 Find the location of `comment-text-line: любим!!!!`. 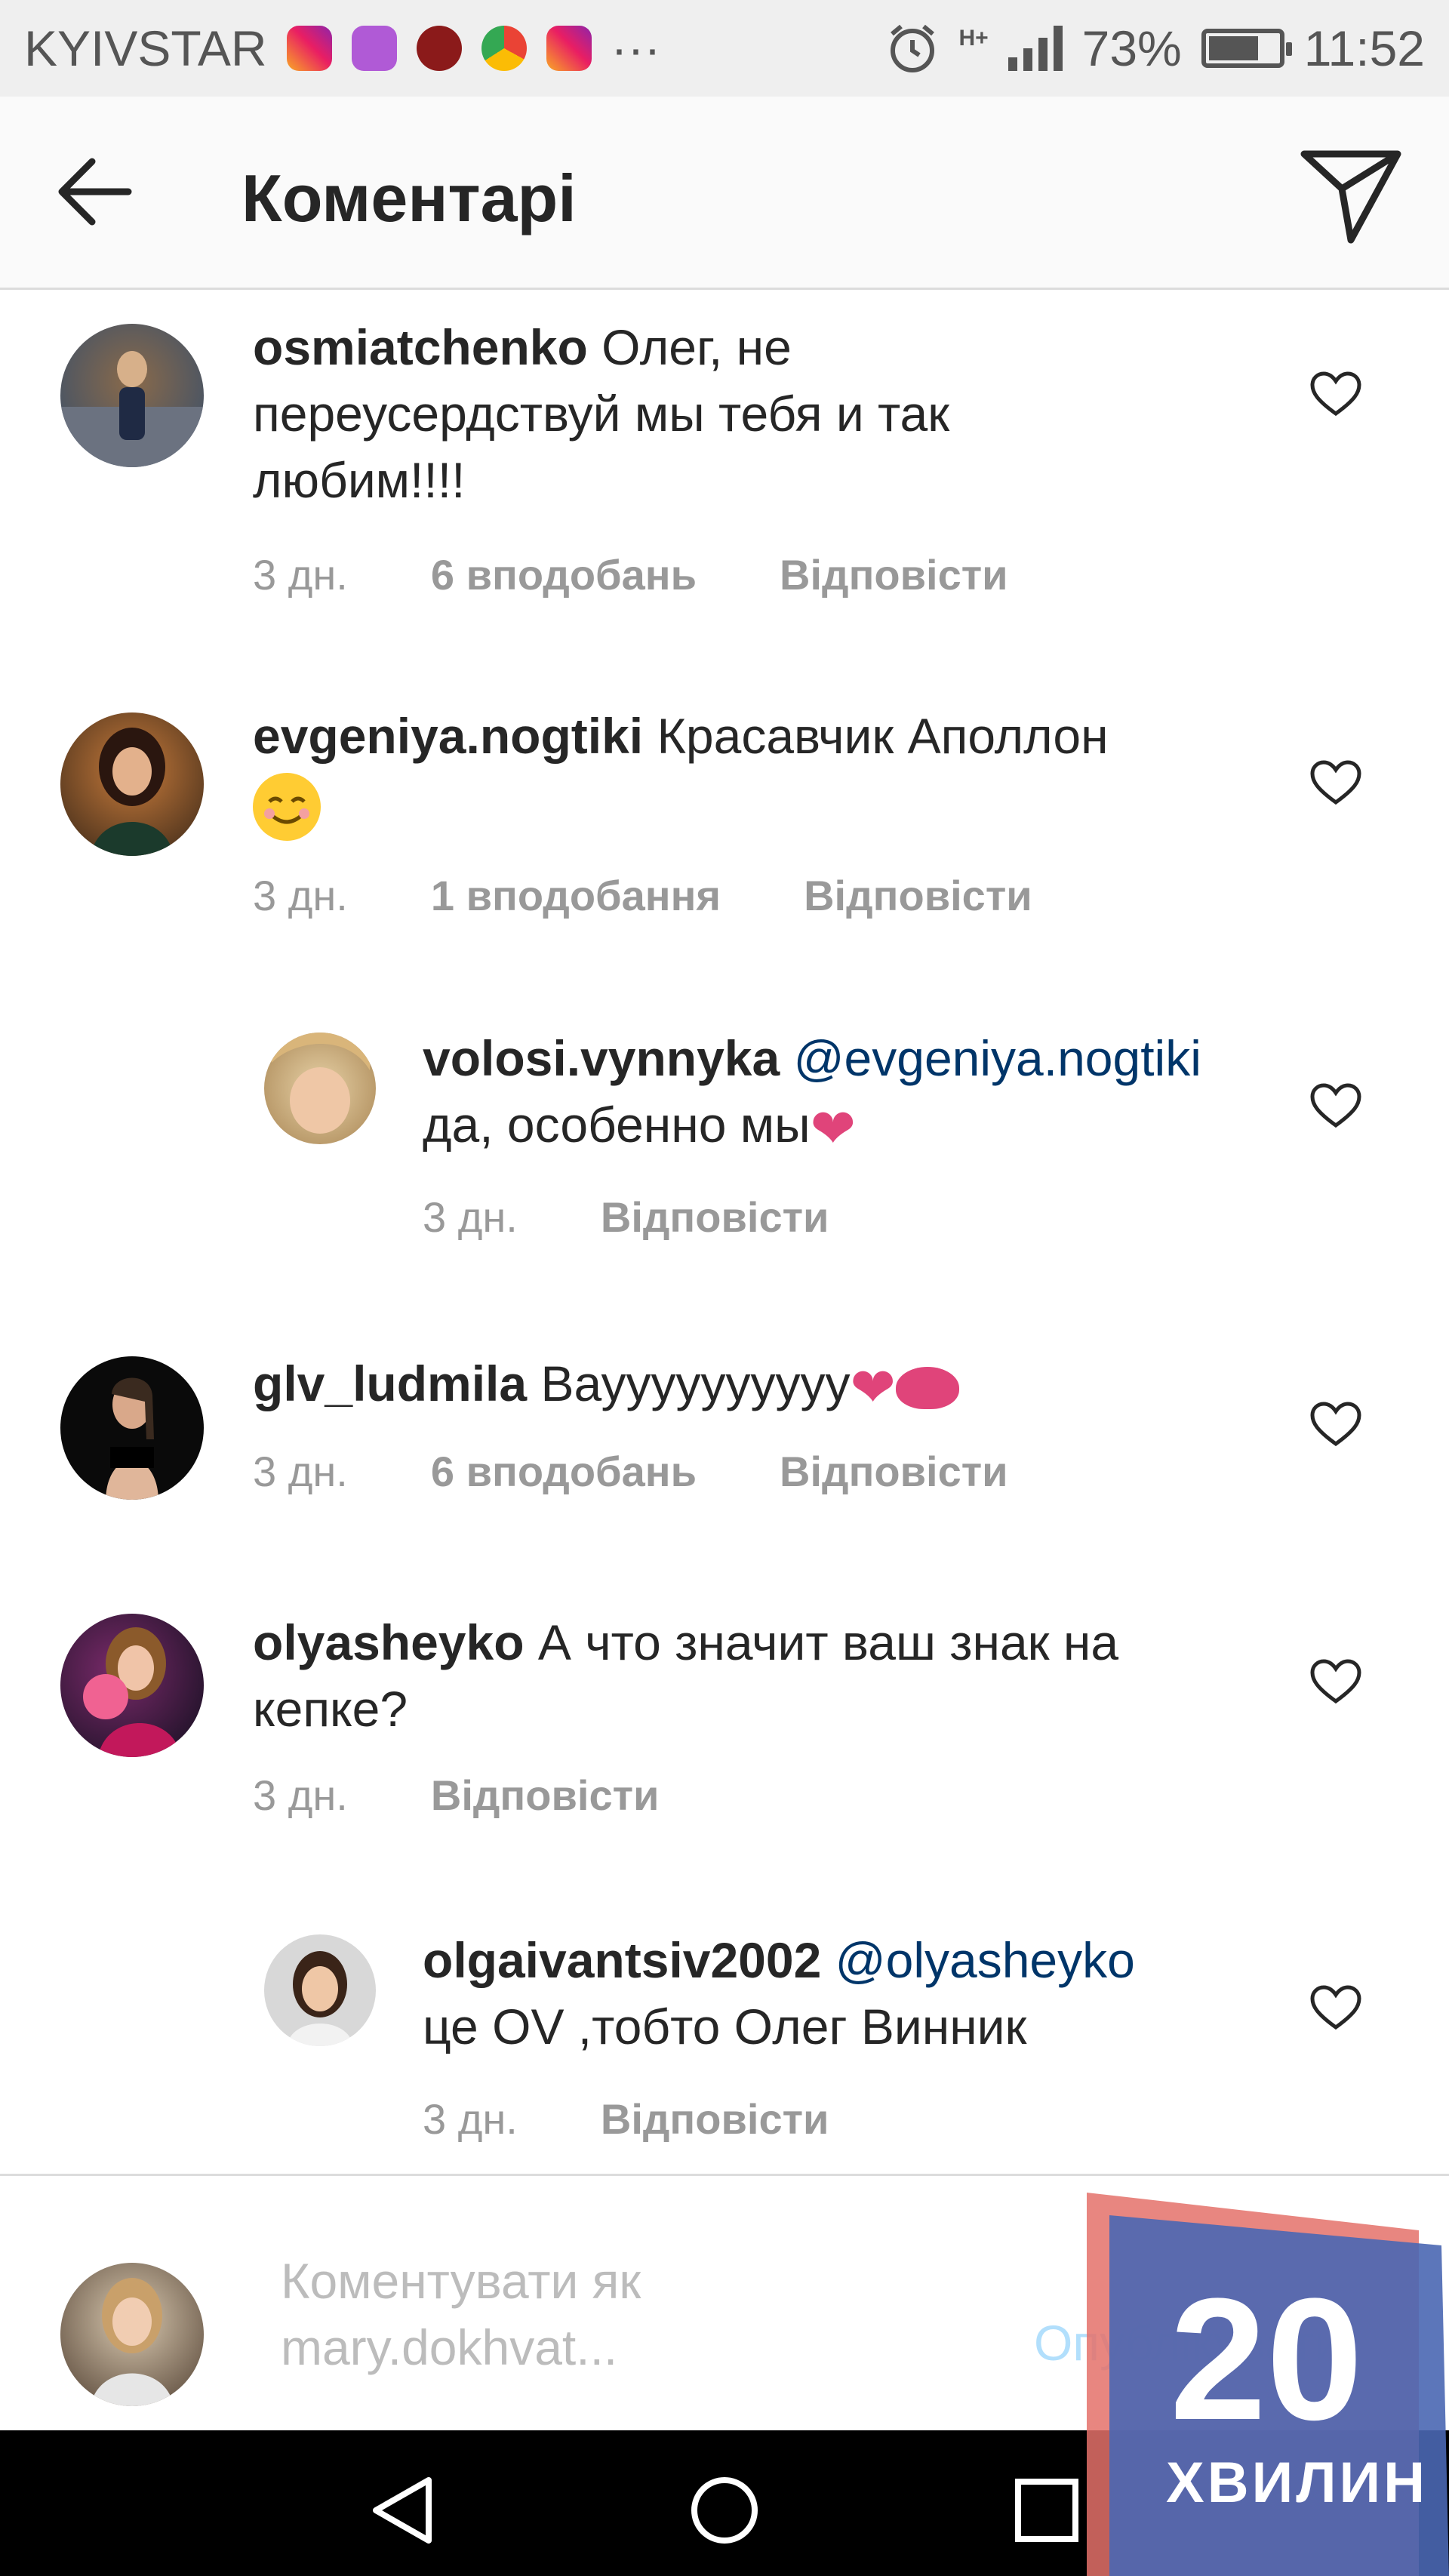

comment-text-line: любим!!!! is located at coordinates (359, 480).